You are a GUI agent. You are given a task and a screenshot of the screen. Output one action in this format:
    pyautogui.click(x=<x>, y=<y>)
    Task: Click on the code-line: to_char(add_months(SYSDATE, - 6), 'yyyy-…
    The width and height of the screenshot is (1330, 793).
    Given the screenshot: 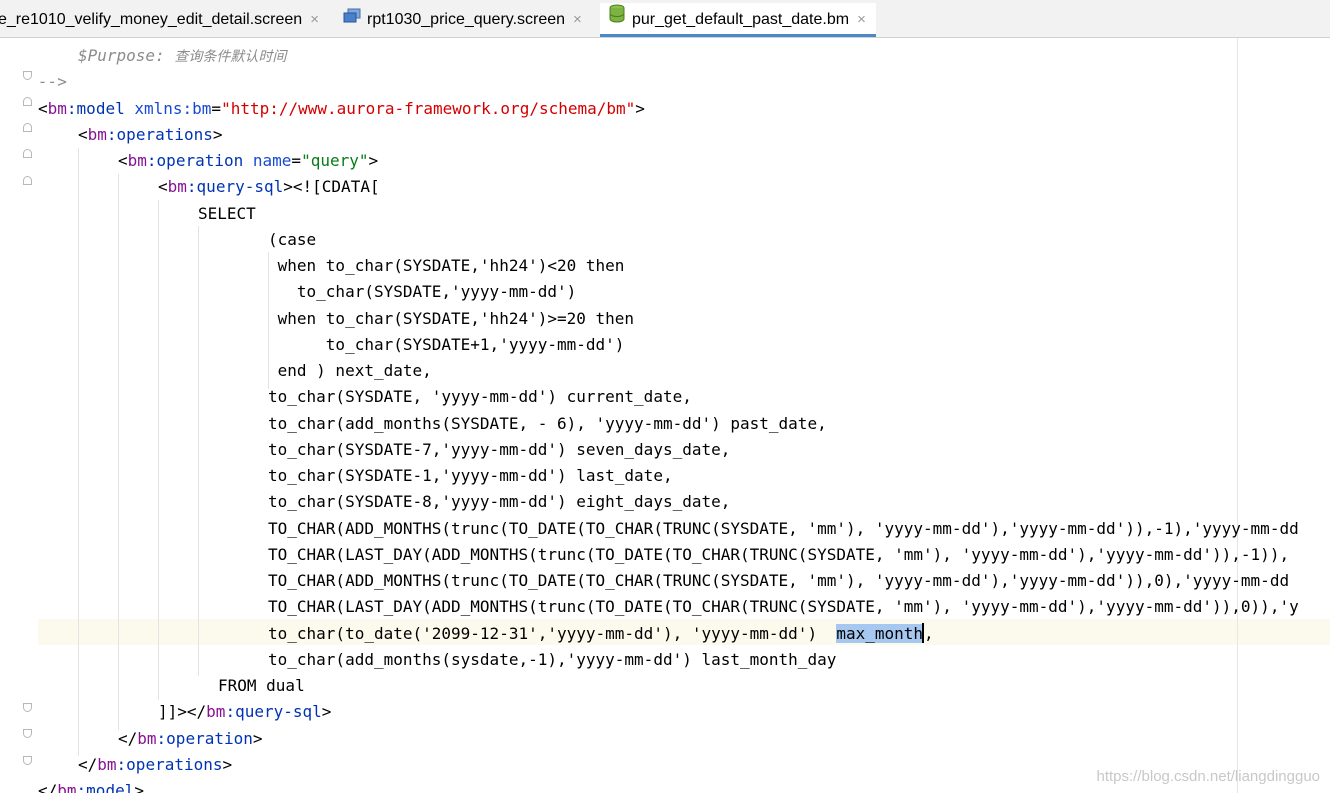 What is the action you would take?
    pyautogui.click(x=547, y=423)
    